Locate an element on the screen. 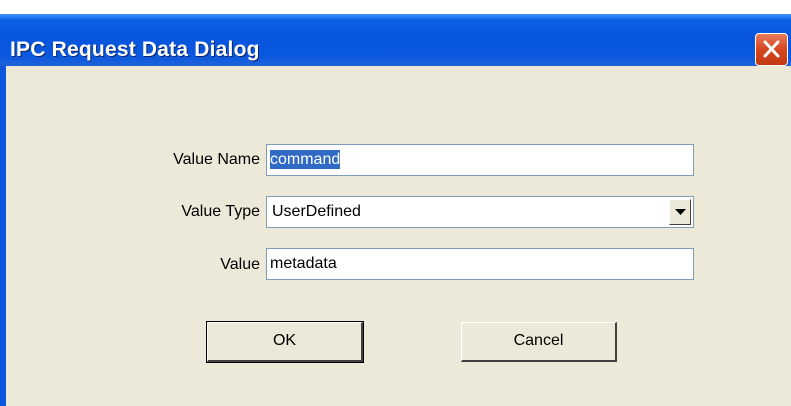 The image size is (791, 406). value-type-select: UserDefined is located at coordinates (480, 212).